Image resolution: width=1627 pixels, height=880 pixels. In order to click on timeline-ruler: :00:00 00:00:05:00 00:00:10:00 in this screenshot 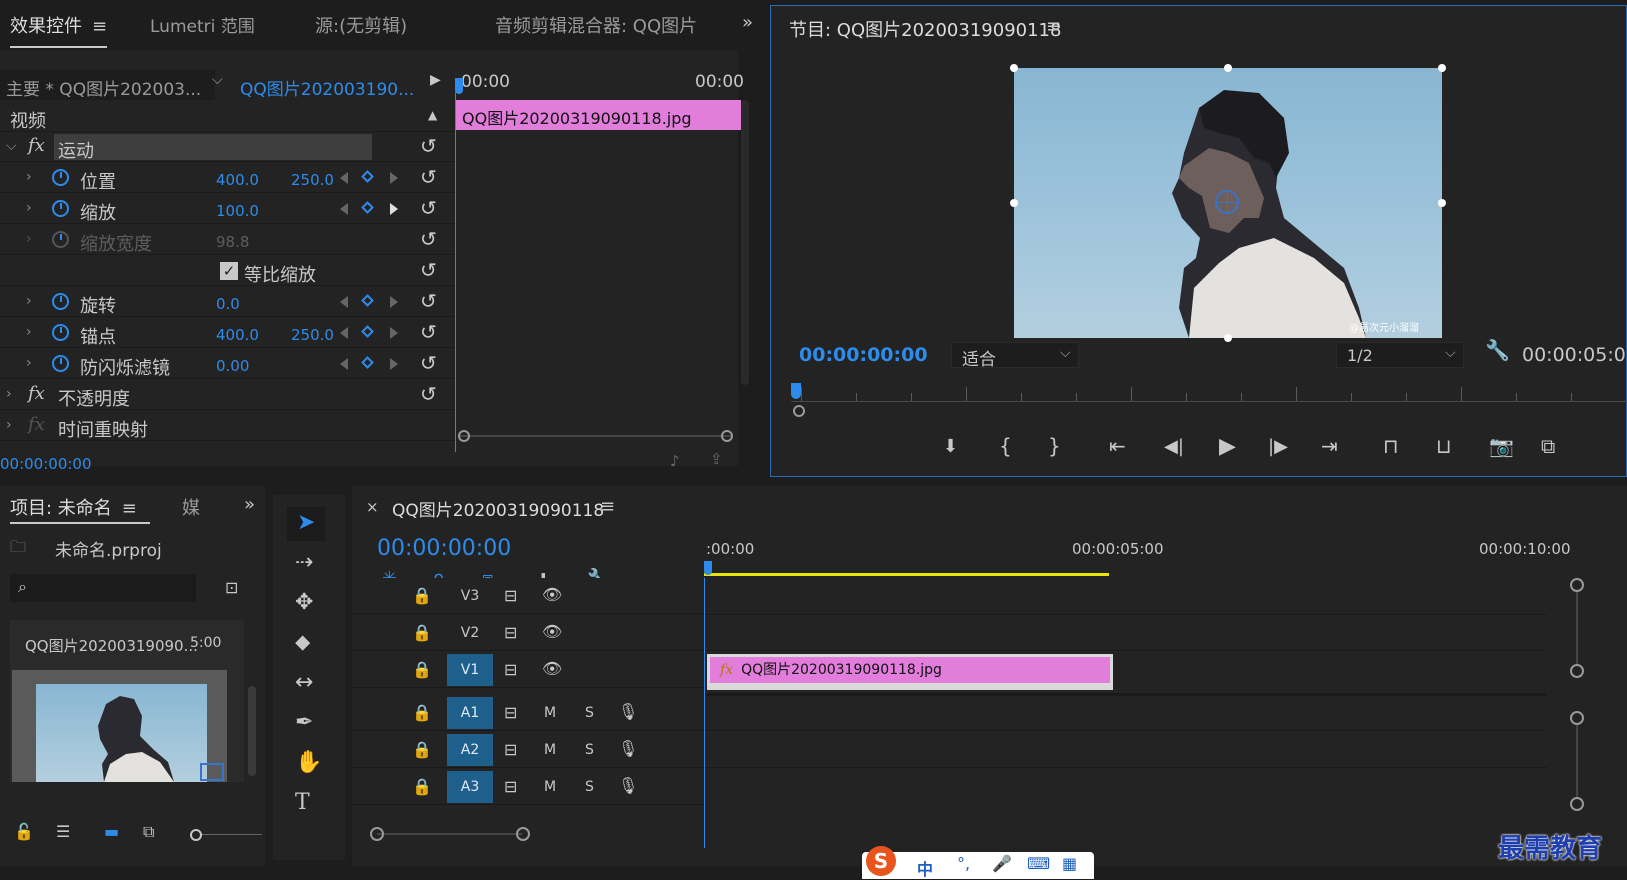, I will do `click(1144, 556)`.